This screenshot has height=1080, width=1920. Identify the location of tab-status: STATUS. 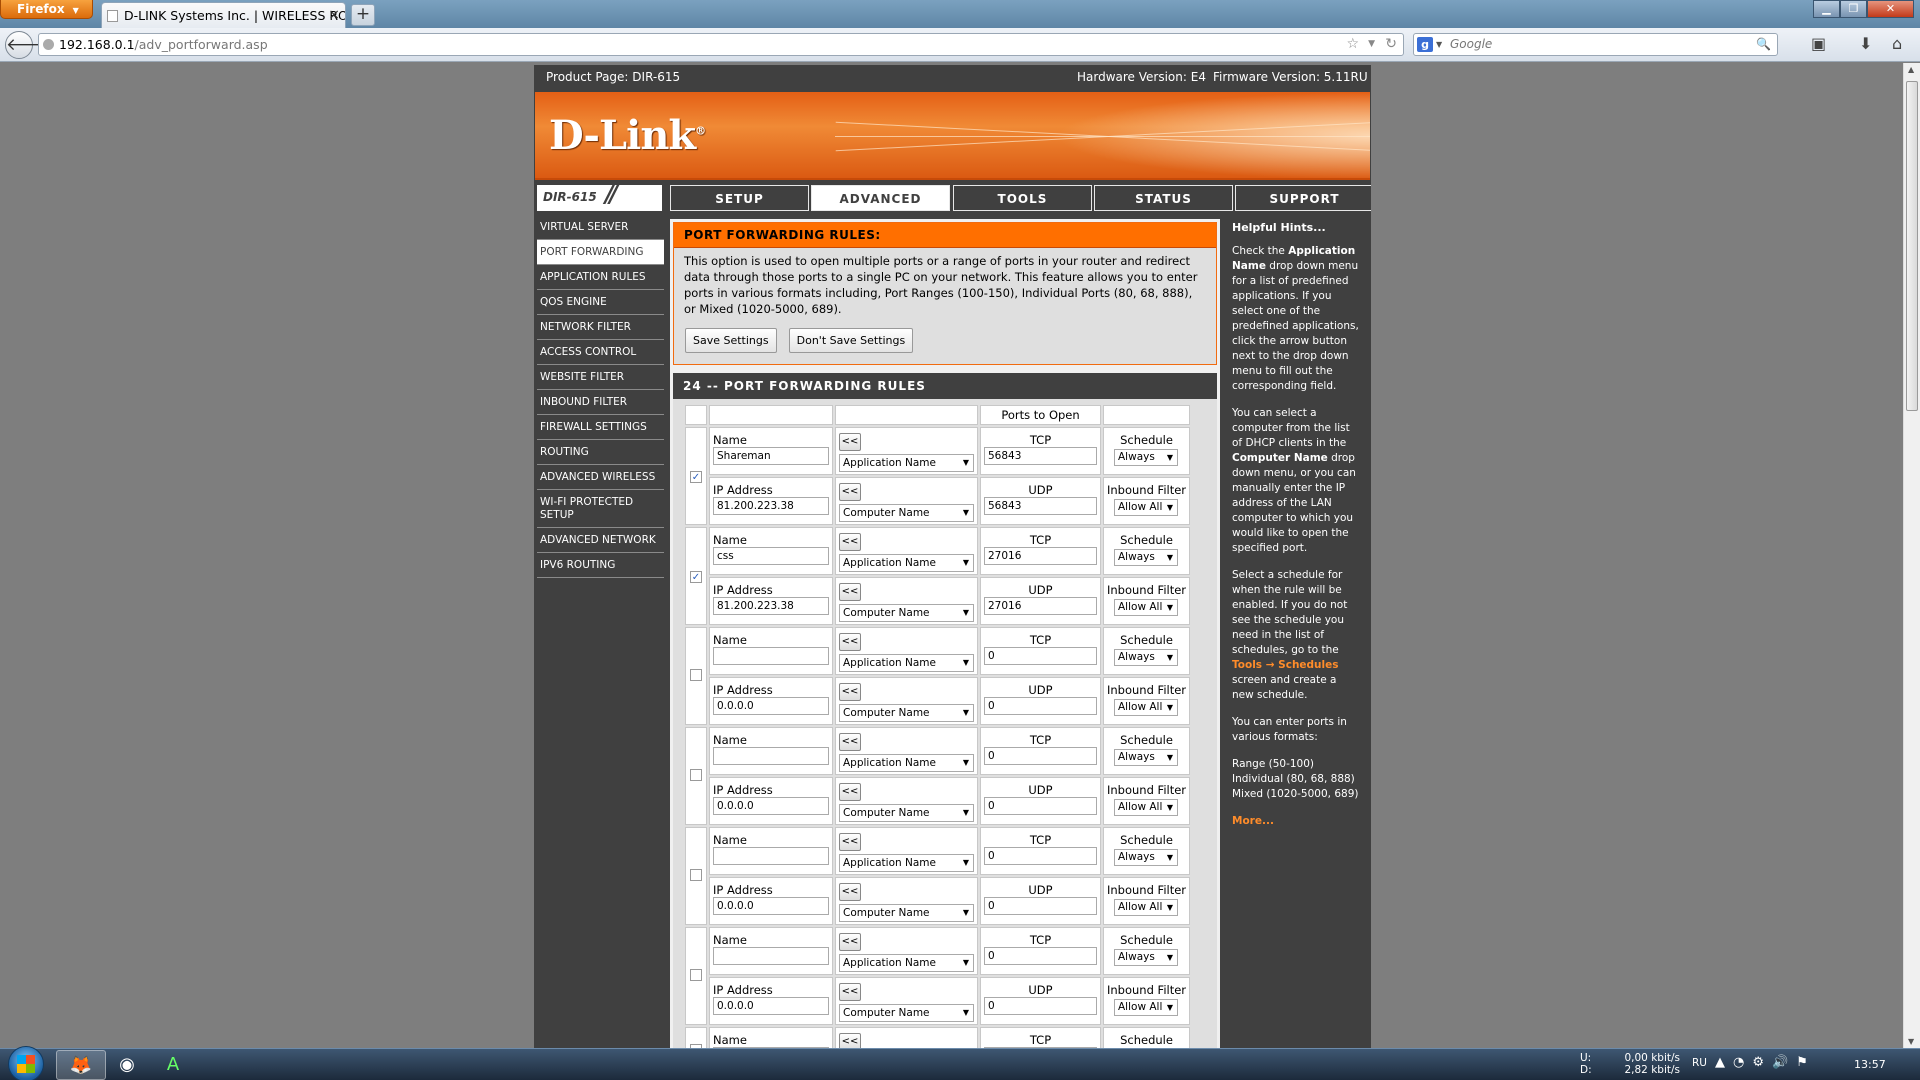
(1163, 198).